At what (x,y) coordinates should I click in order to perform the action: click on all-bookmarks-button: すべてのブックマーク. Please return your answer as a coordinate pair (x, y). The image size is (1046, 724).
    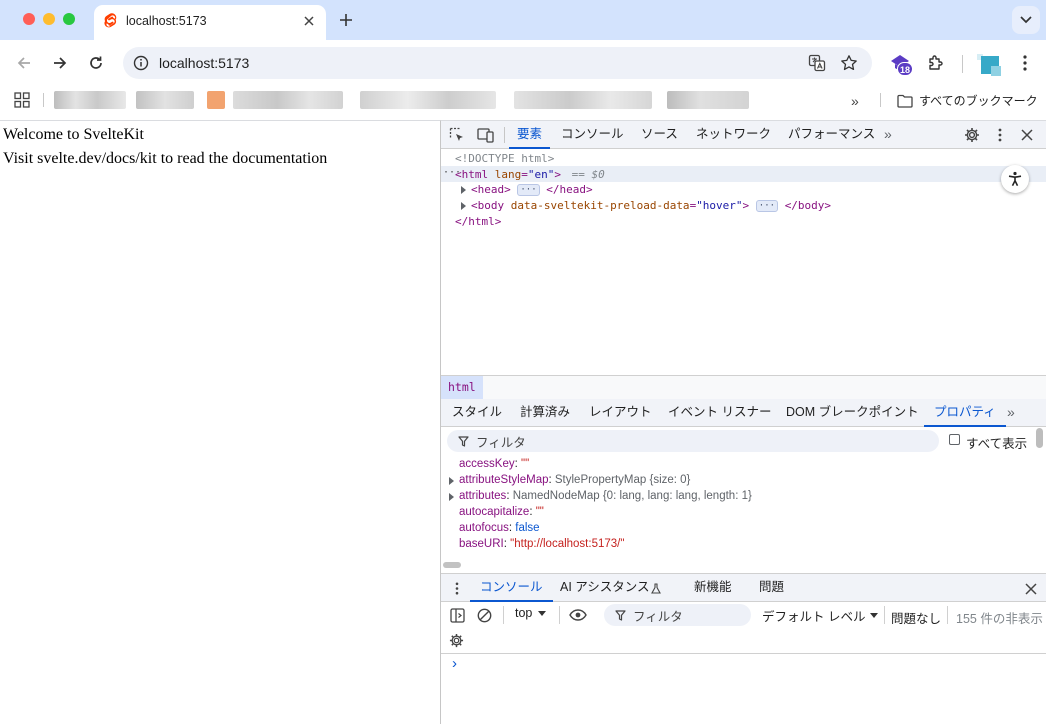
    Looking at the image, I should click on (967, 100).